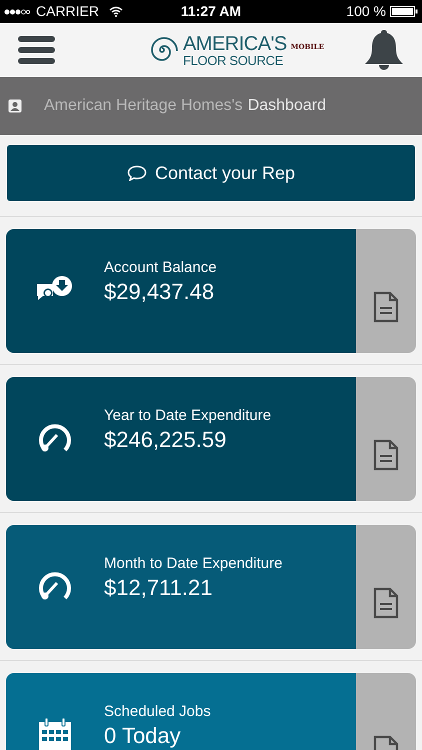  Describe the element at coordinates (384, 50) in the screenshot. I see `notification-bell-icon` at that location.